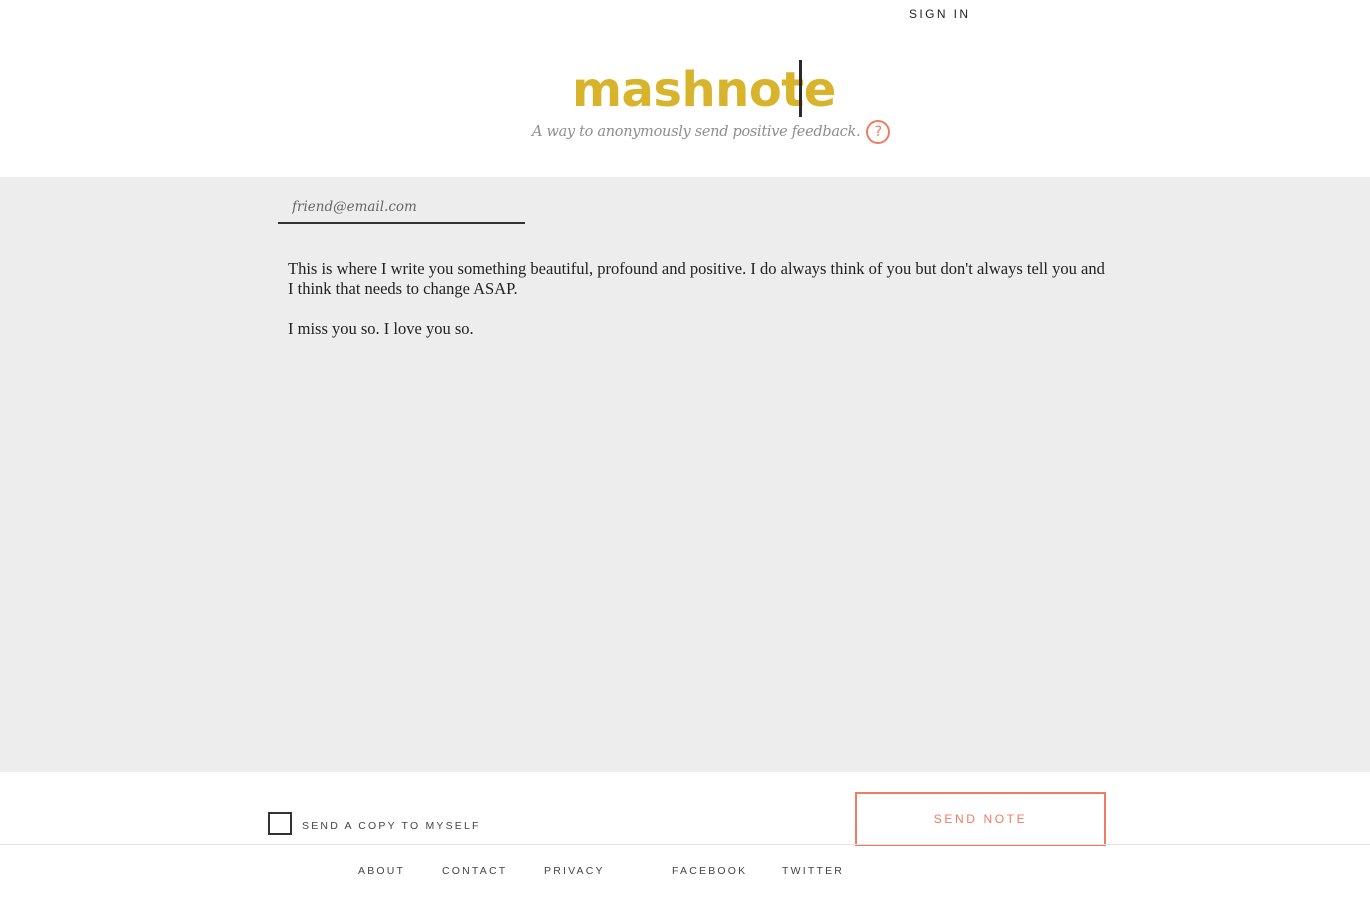  Describe the element at coordinates (709, 871) in the screenshot. I see `footer-link-facebook: FACEBOOK` at that location.